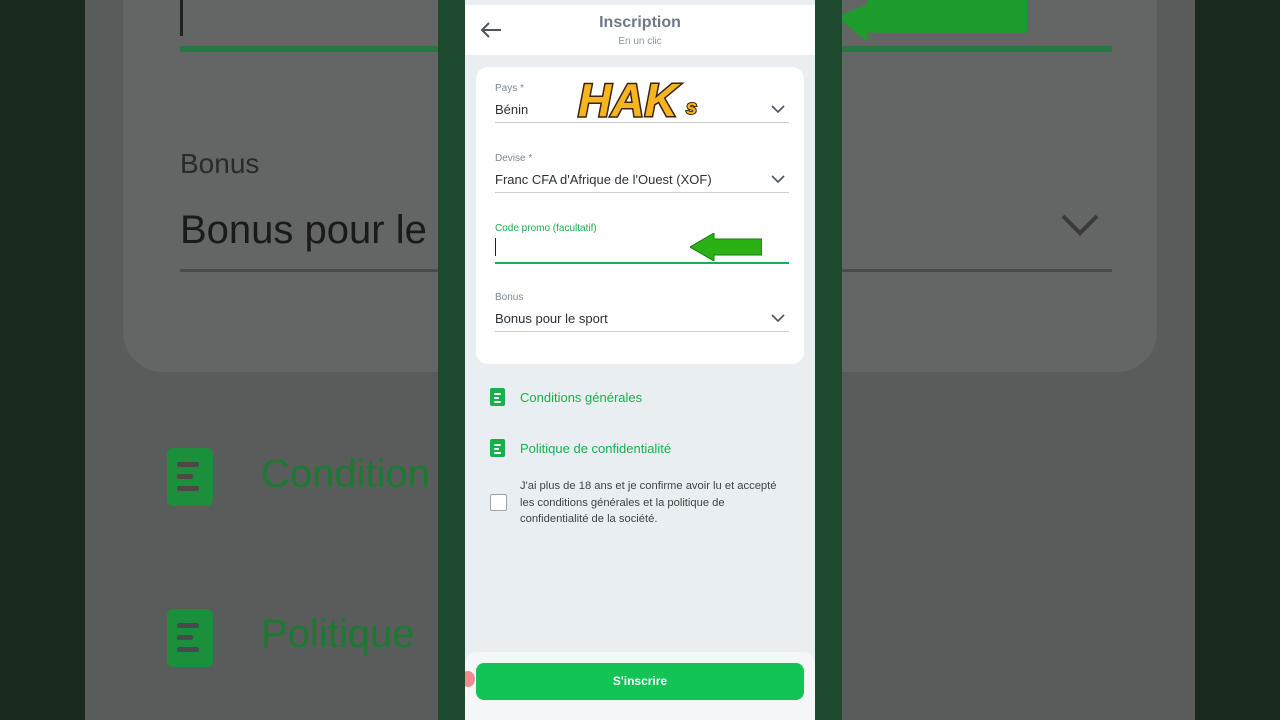 The width and height of the screenshot is (1280, 720). Describe the element at coordinates (595, 448) in the screenshot. I see `privacy-link-text: Politique de confidentialité` at that location.